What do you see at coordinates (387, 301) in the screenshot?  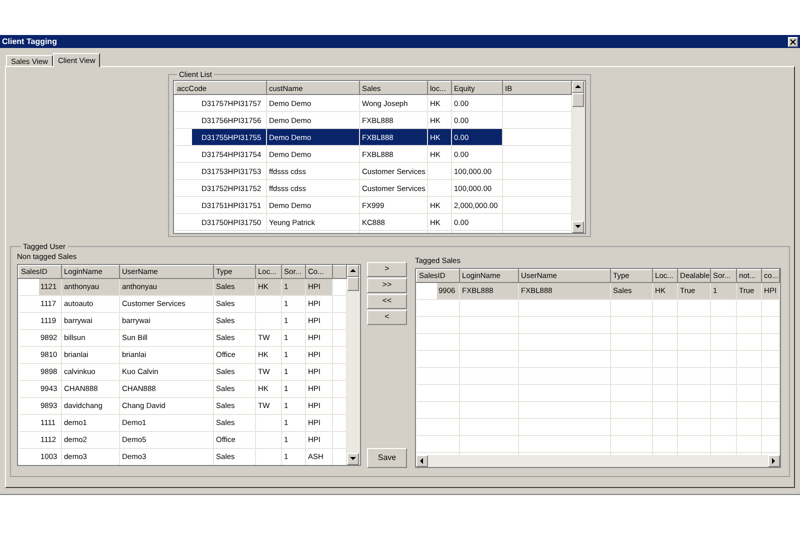 I see `move-button: <<` at bounding box center [387, 301].